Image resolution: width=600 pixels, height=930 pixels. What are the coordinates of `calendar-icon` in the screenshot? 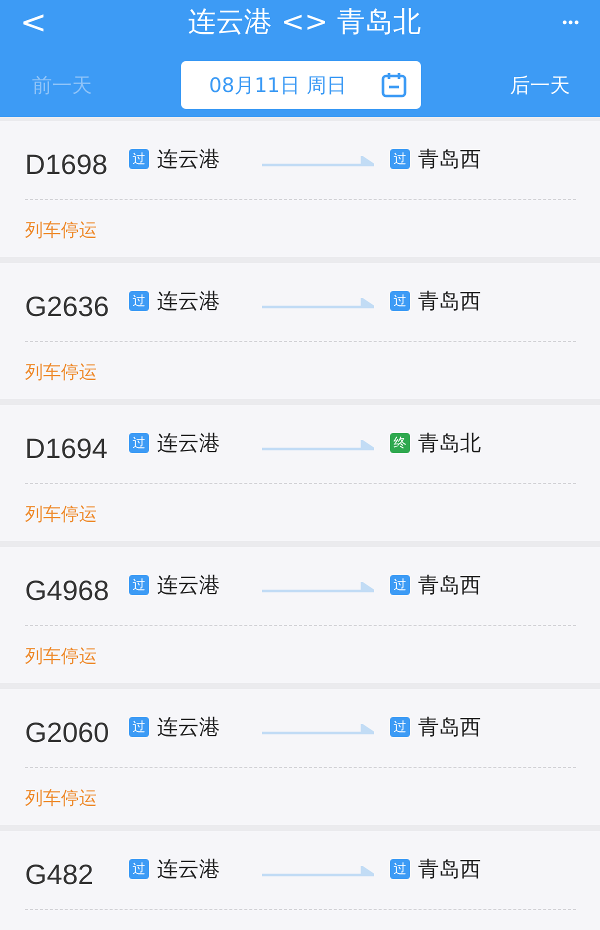 It's located at (394, 85).